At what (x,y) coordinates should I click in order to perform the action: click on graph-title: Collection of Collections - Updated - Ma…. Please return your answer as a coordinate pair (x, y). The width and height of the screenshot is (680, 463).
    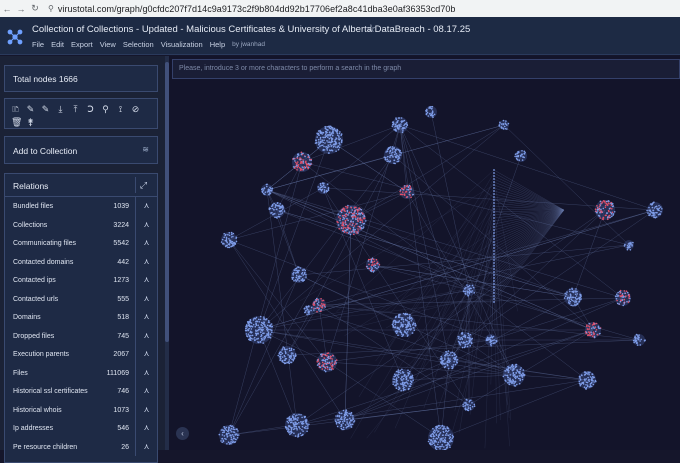
    Looking at the image, I should click on (251, 29).